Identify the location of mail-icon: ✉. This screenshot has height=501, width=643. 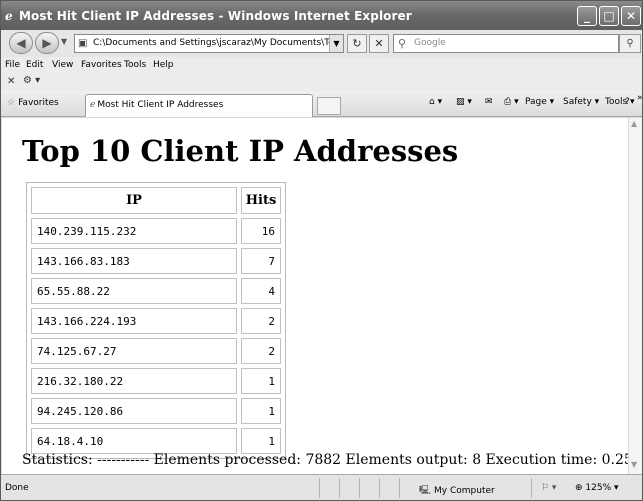
(489, 102).